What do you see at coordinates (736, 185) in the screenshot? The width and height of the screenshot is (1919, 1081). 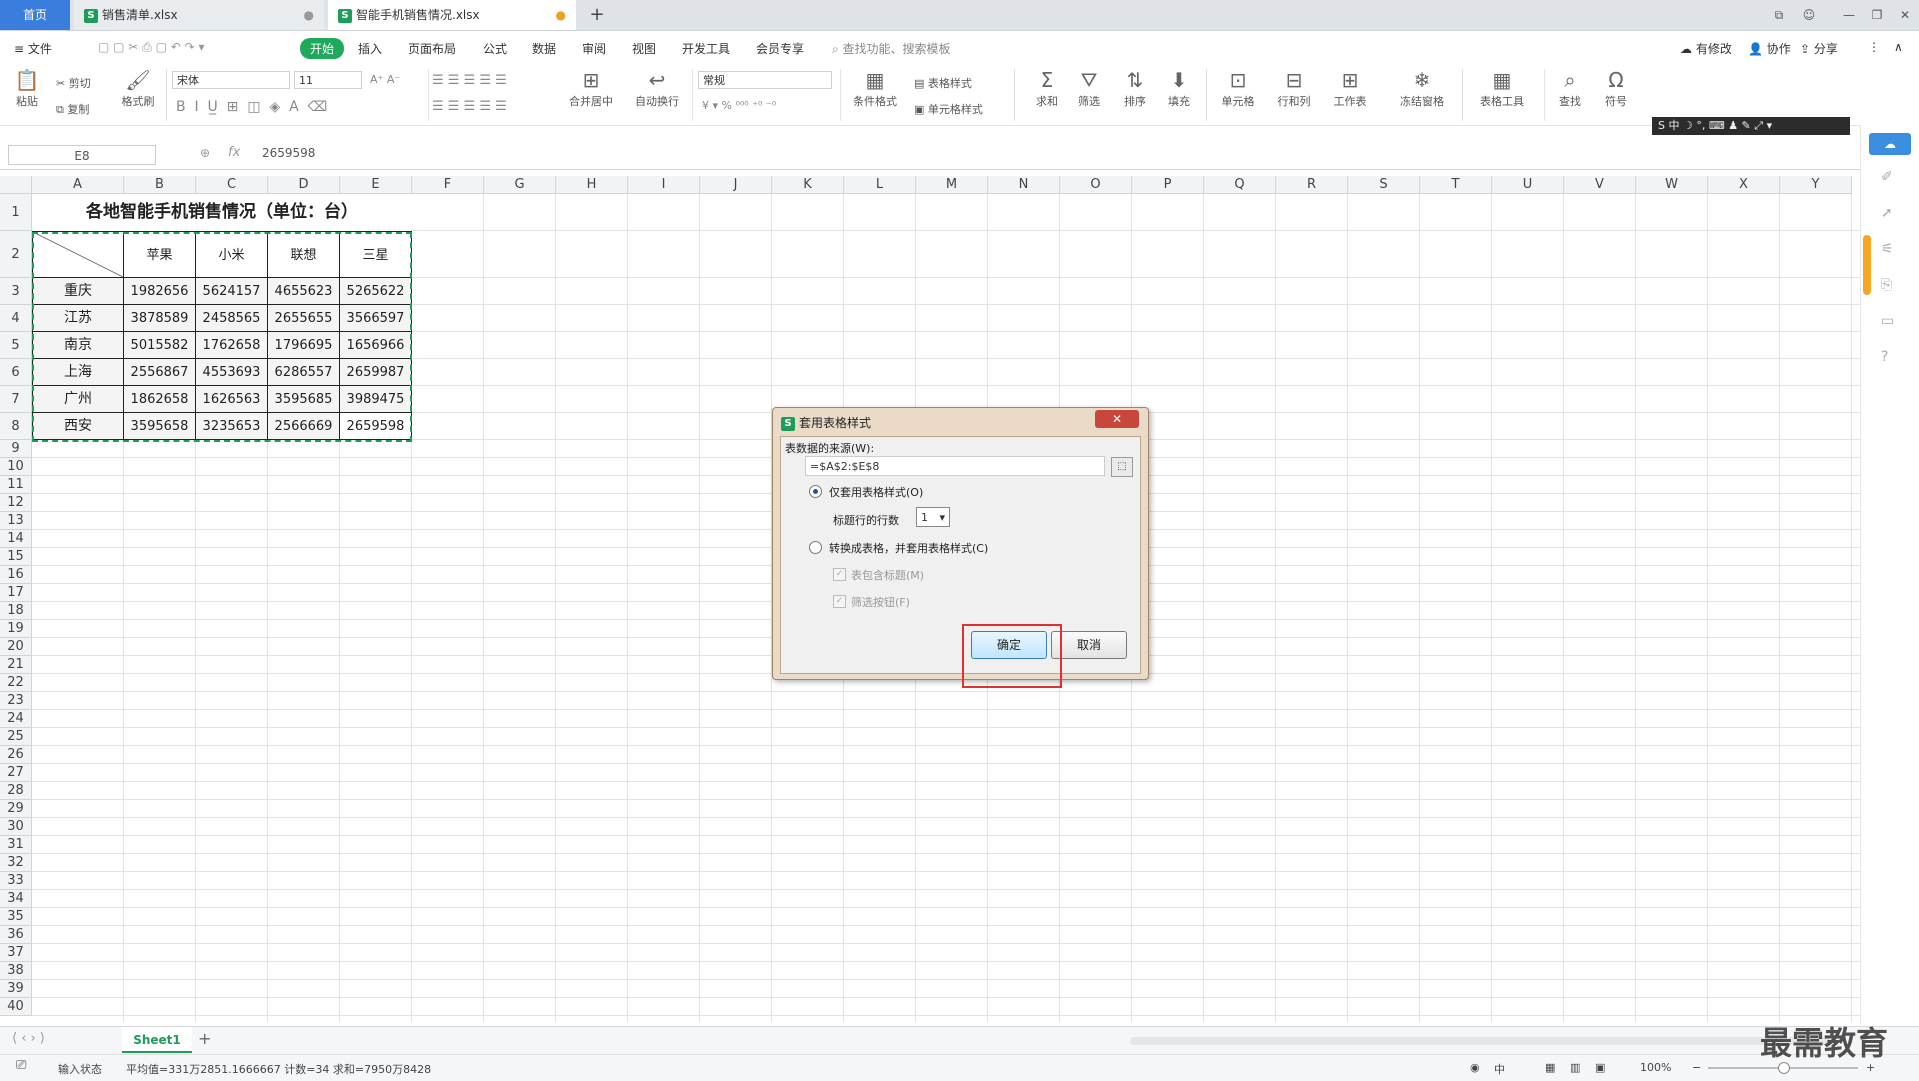 I see `column-header: J` at bounding box center [736, 185].